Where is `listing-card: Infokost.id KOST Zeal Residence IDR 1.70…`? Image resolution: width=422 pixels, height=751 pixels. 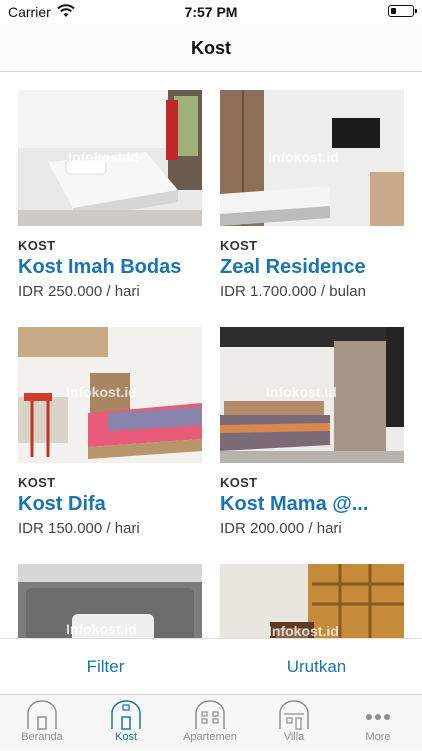 listing-card: Infokost.id KOST Zeal Residence IDR 1.70… is located at coordinates (312, 195).